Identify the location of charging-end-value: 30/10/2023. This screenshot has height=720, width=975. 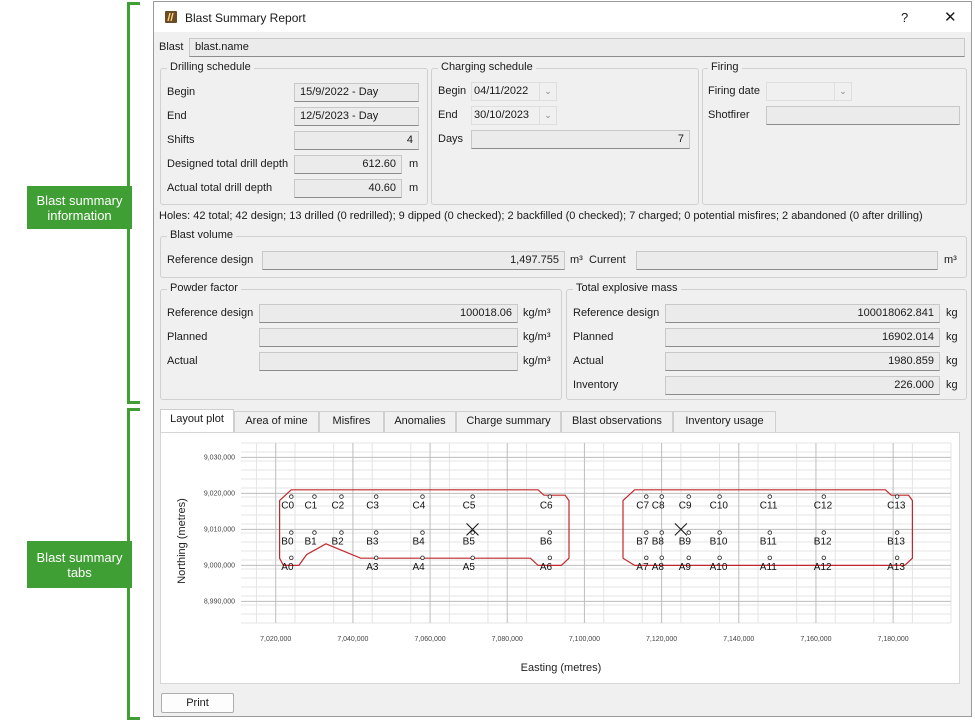
(502, 115).